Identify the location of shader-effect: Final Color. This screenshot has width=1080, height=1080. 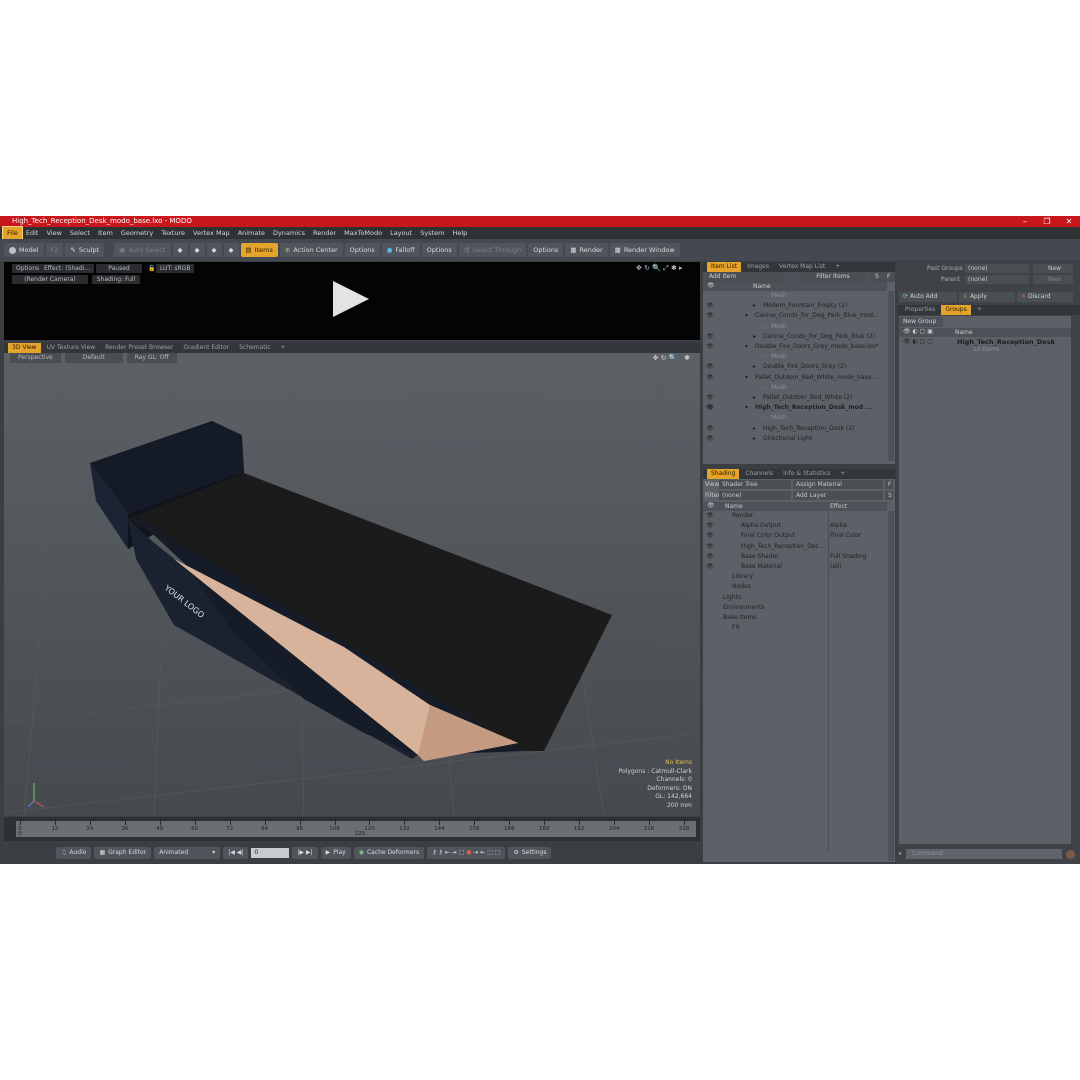
(845, 536).